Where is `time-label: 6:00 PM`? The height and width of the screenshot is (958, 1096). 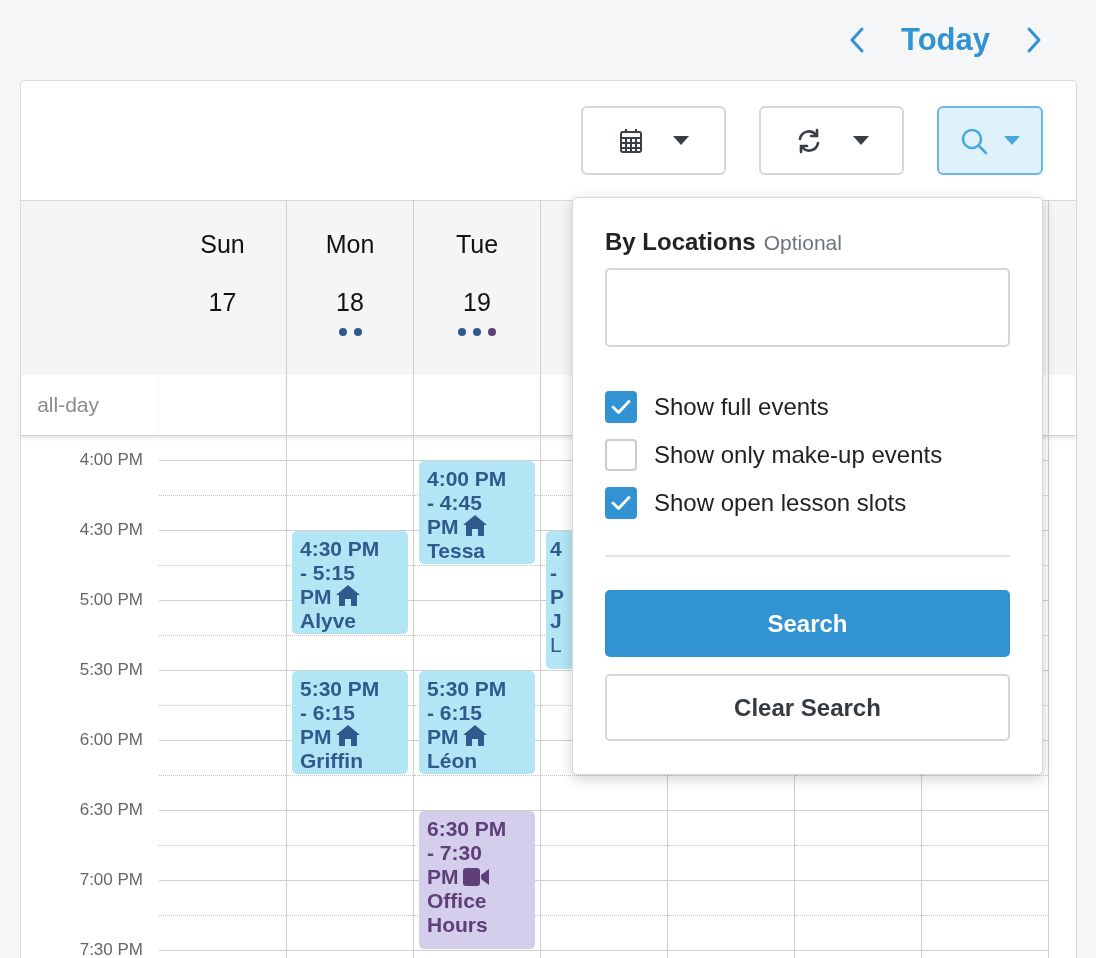
time-label: 6:00 PM is located at coordinates (111, 741).